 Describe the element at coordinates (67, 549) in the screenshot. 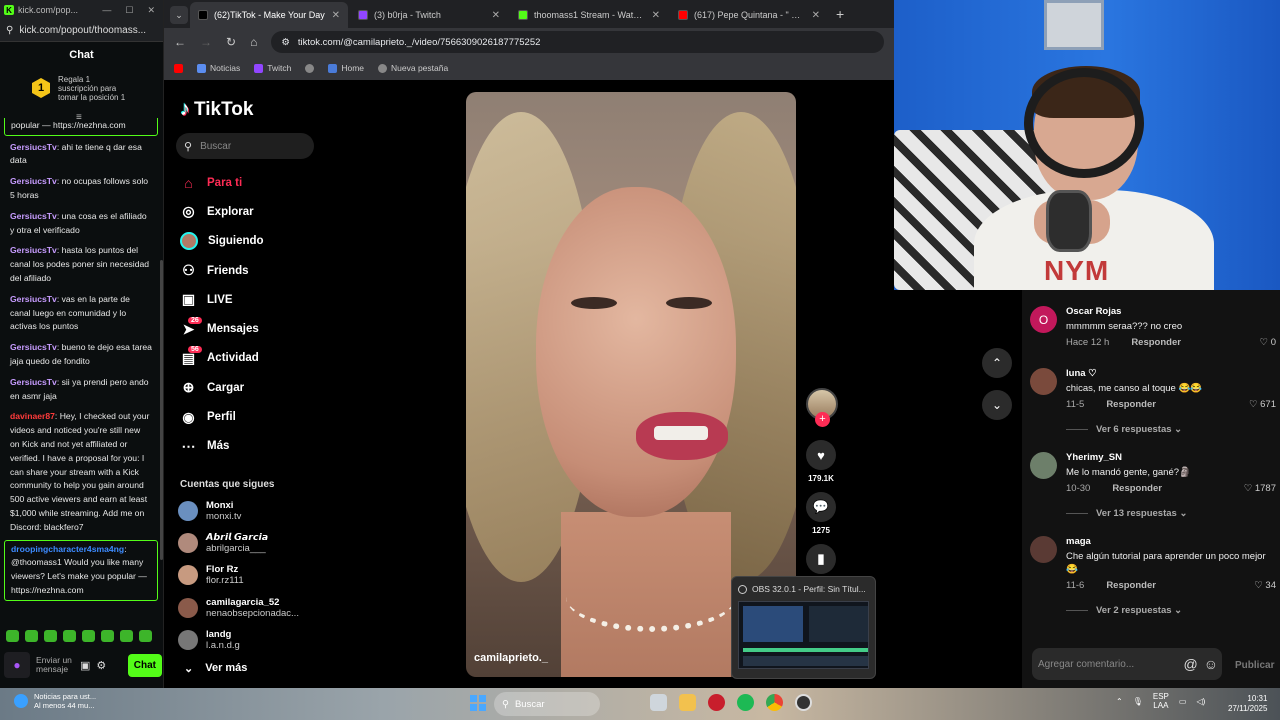

I see `chat-username: droopingcharacter4sma4ng` at that location.